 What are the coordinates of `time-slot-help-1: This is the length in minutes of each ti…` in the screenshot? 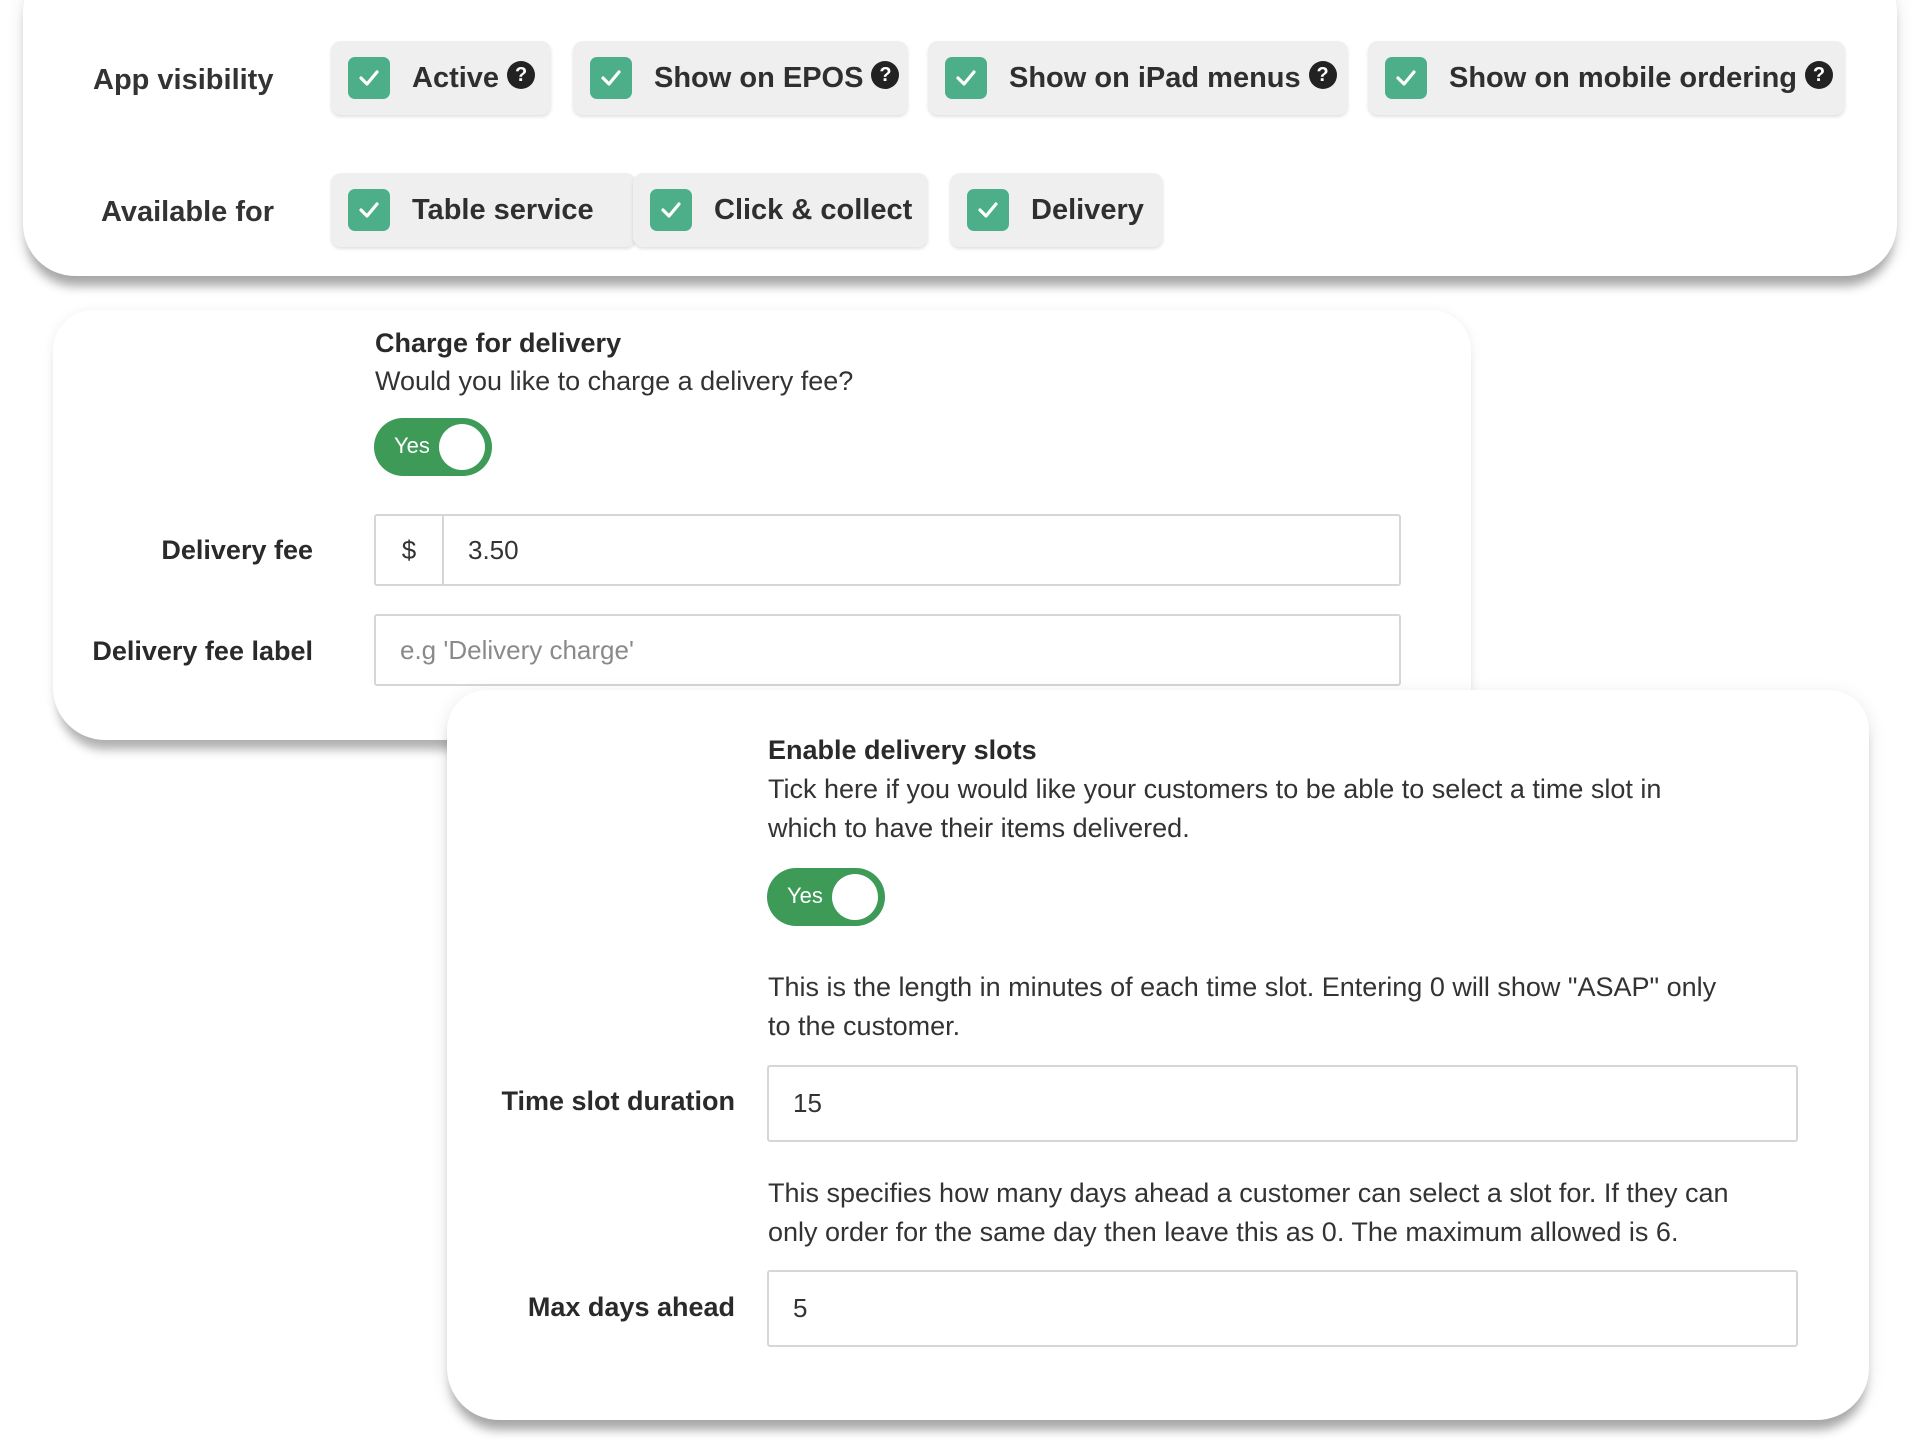 It's located at (1242, 987).